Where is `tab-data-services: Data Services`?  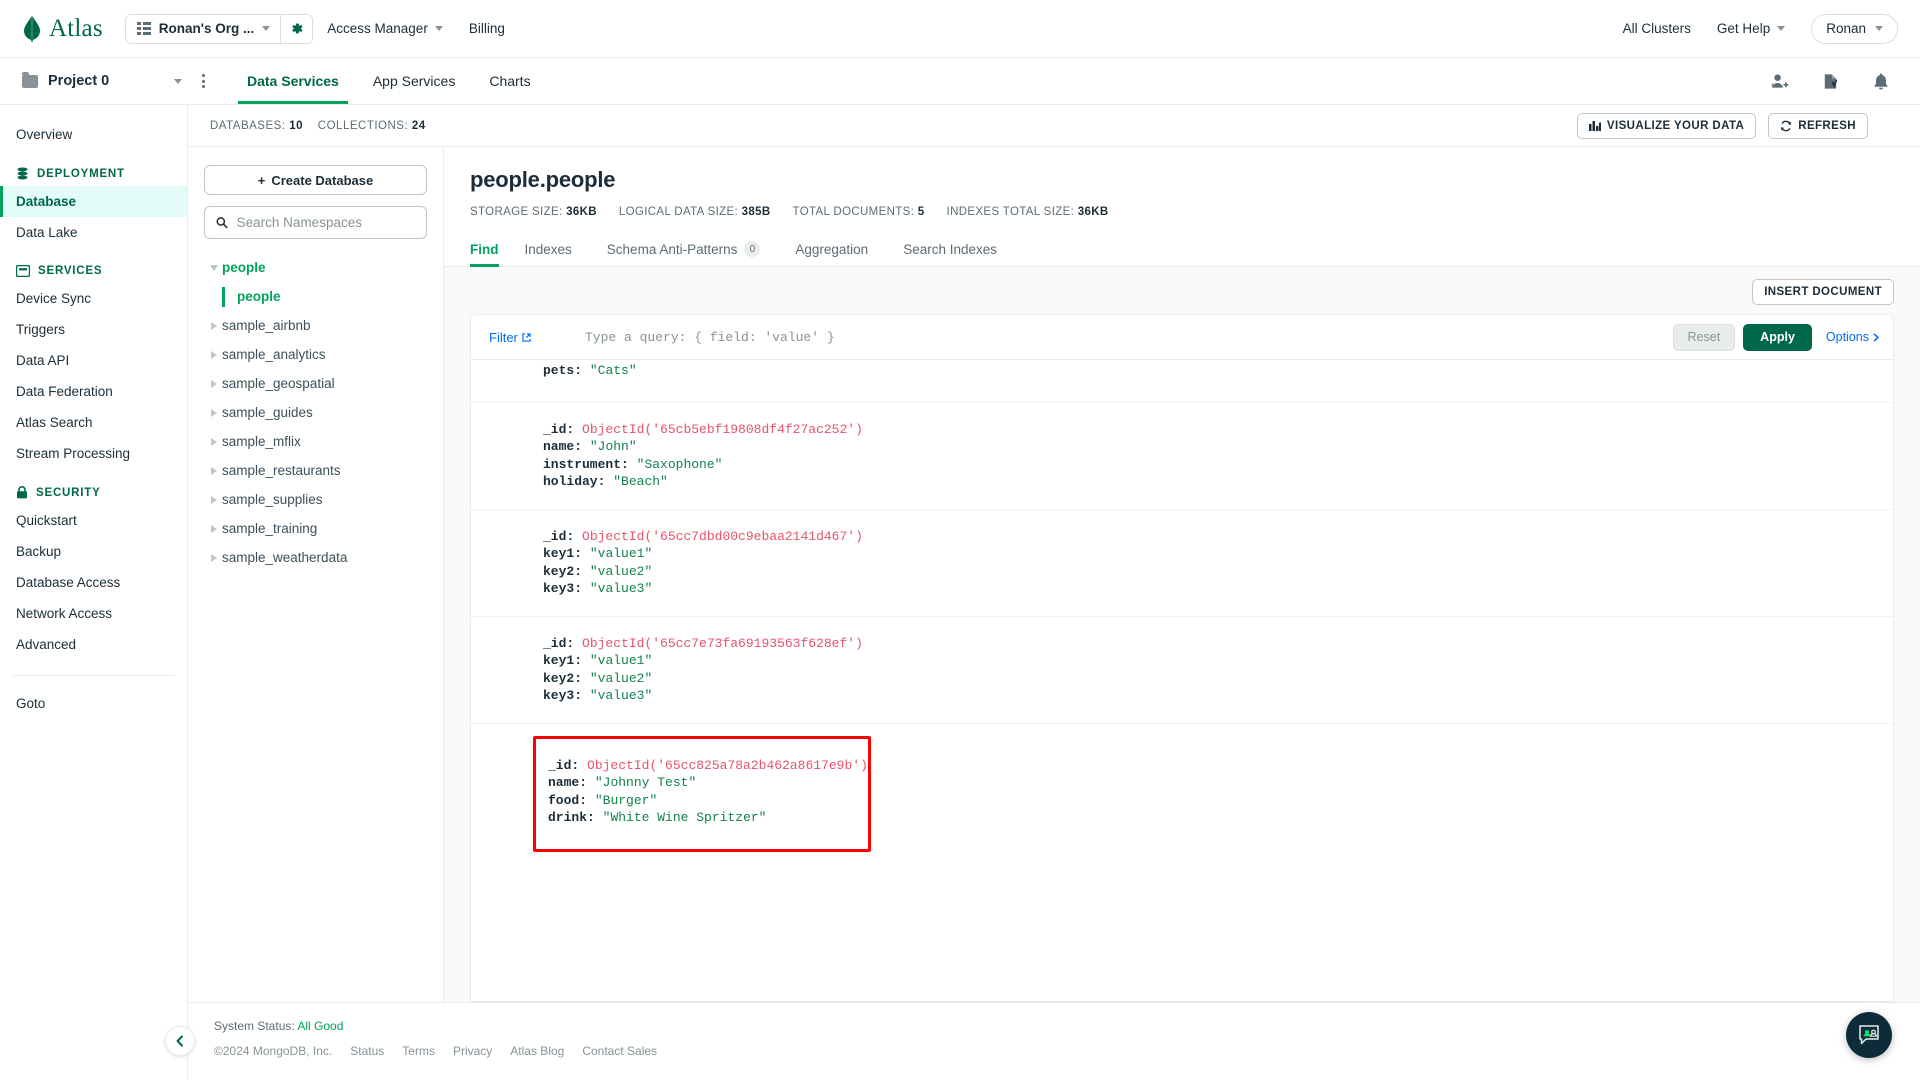
tab-data-services: Data Services is located at coordinates (293, 81).